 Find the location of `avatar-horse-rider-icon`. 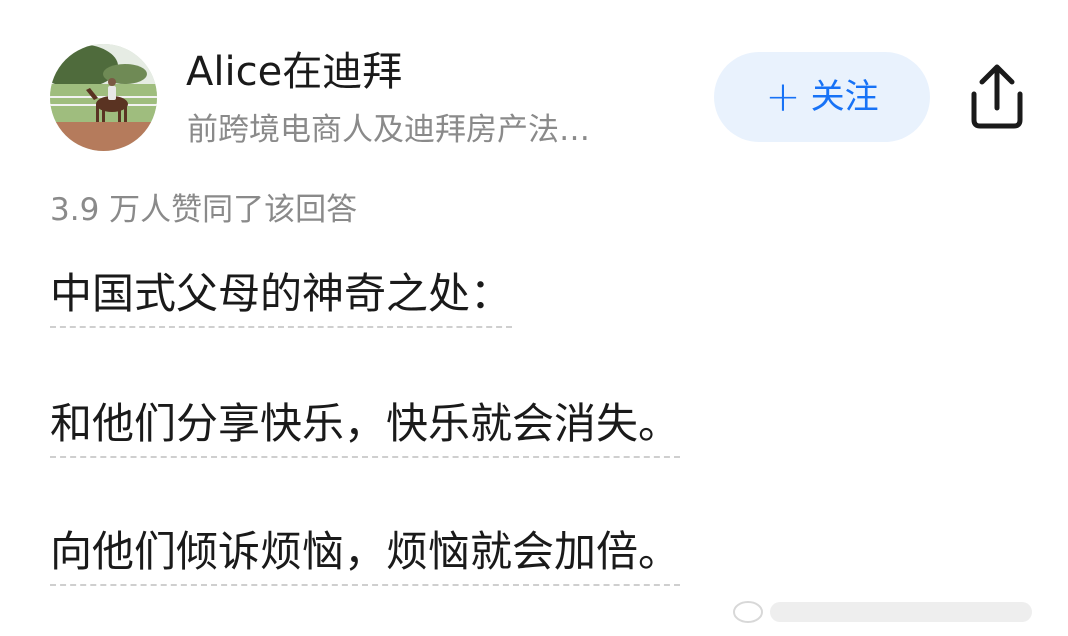

avatar-horse-rider-icon is located at coordinates (103, 97).